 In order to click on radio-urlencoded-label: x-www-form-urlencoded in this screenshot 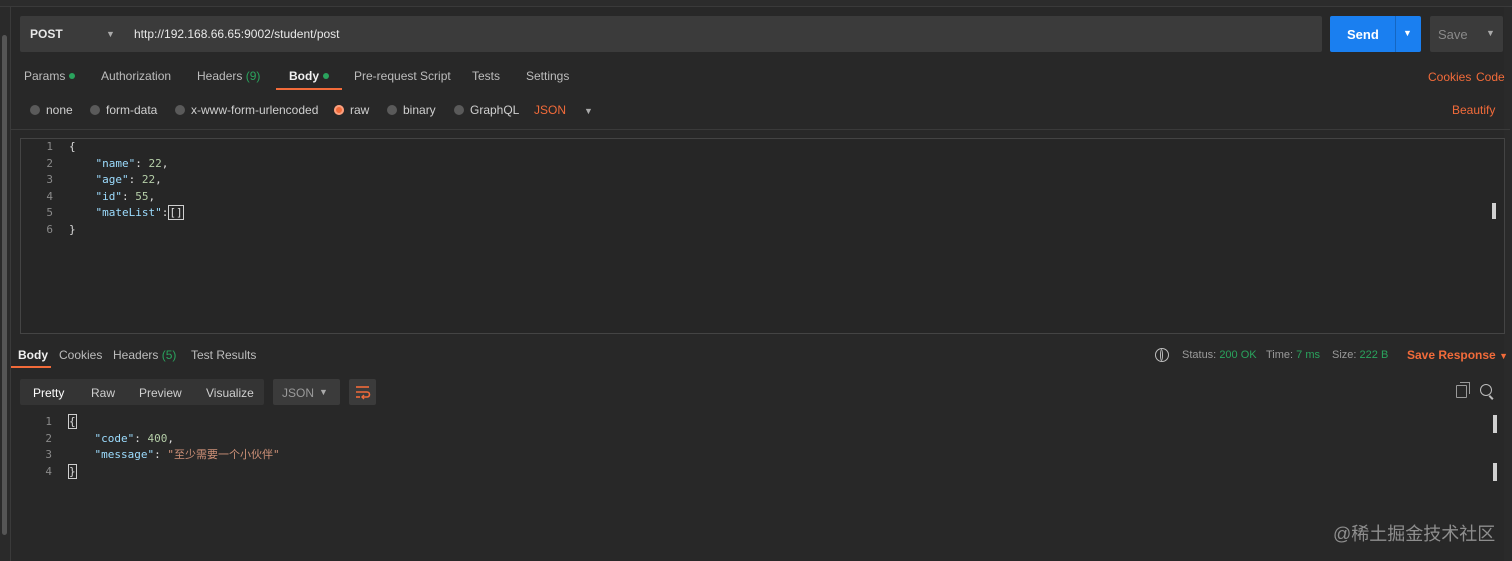, I will do `click(255, 110)`.